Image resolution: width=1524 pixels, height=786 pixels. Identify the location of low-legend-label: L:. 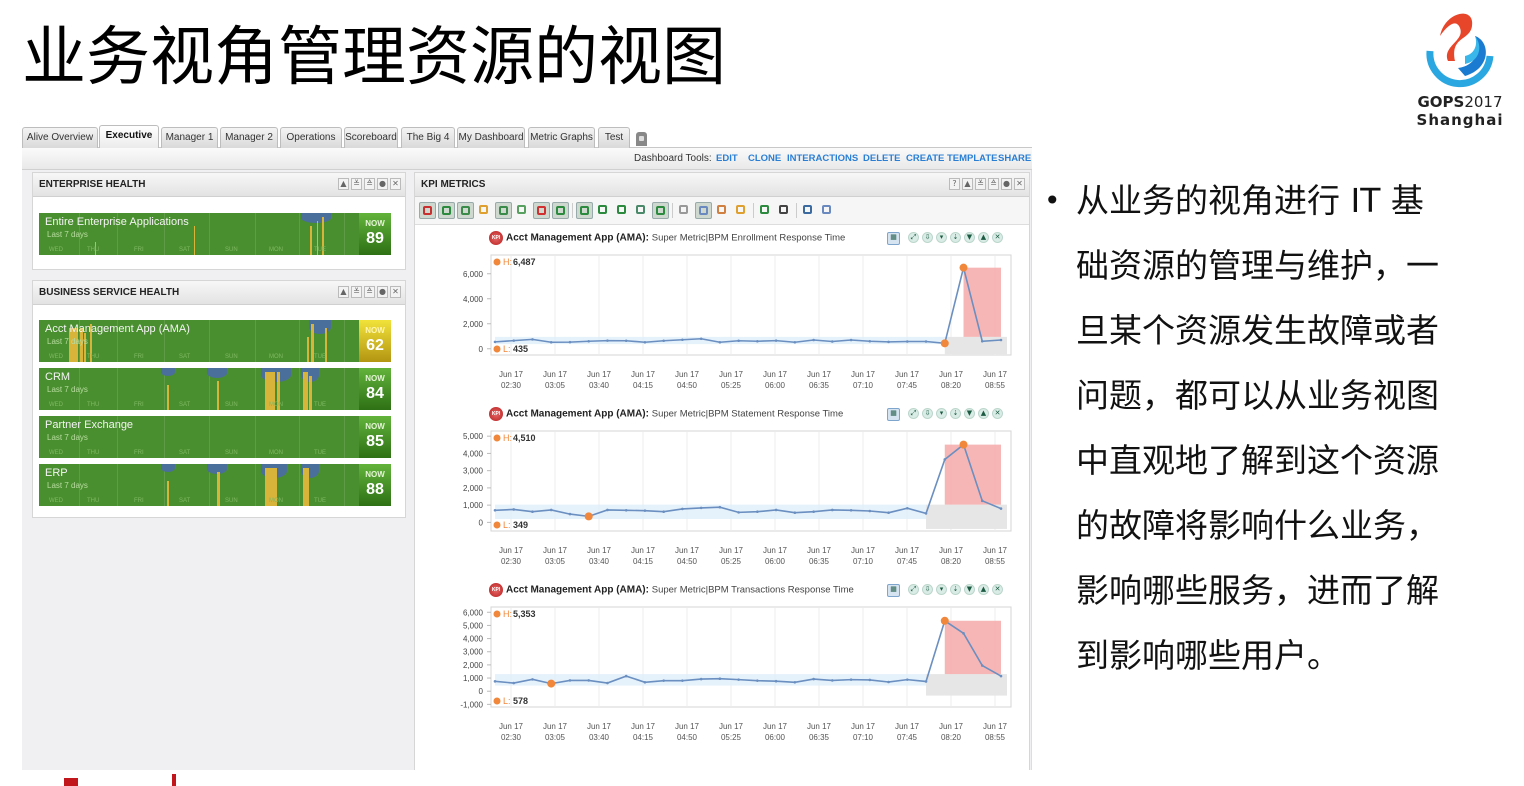
(507, 701).